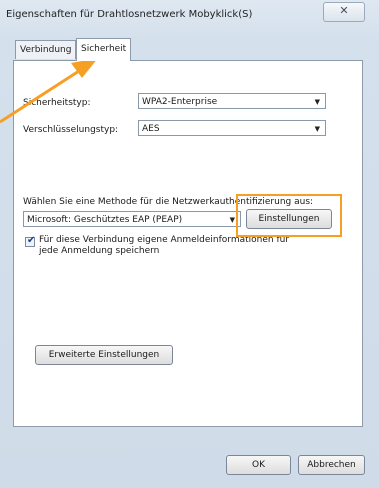 The height and width of the screenshot is (488, 379). I want to click on ok-button: OK, so click(258, 465).